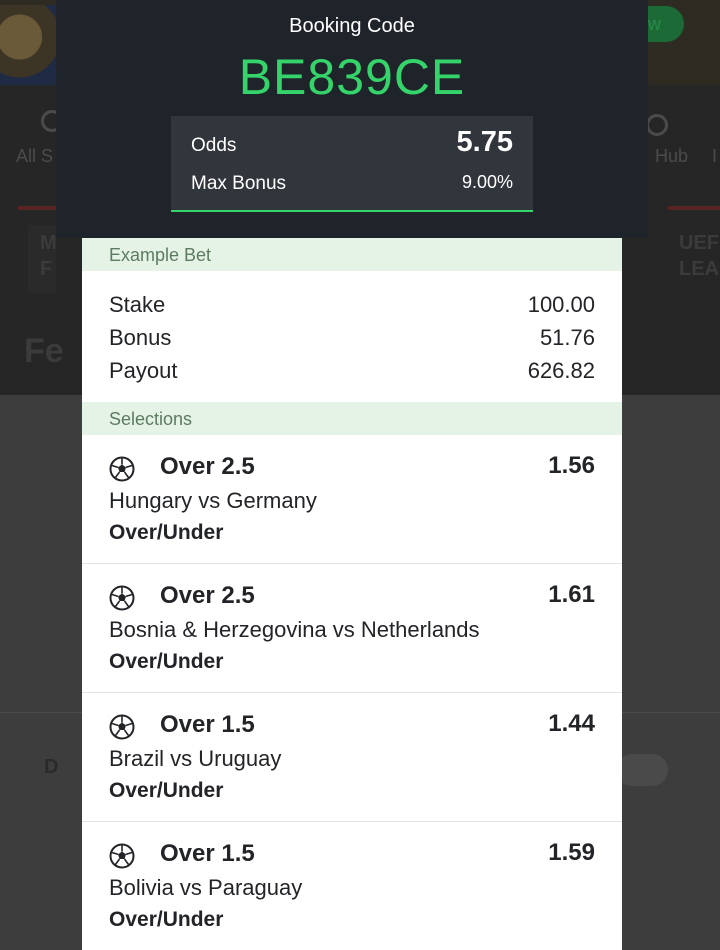 This screenshot has height=950, width=720. Describe the element at coordinates (352, 418) in the screenshot. I see `selections-header: Selections` at that location.